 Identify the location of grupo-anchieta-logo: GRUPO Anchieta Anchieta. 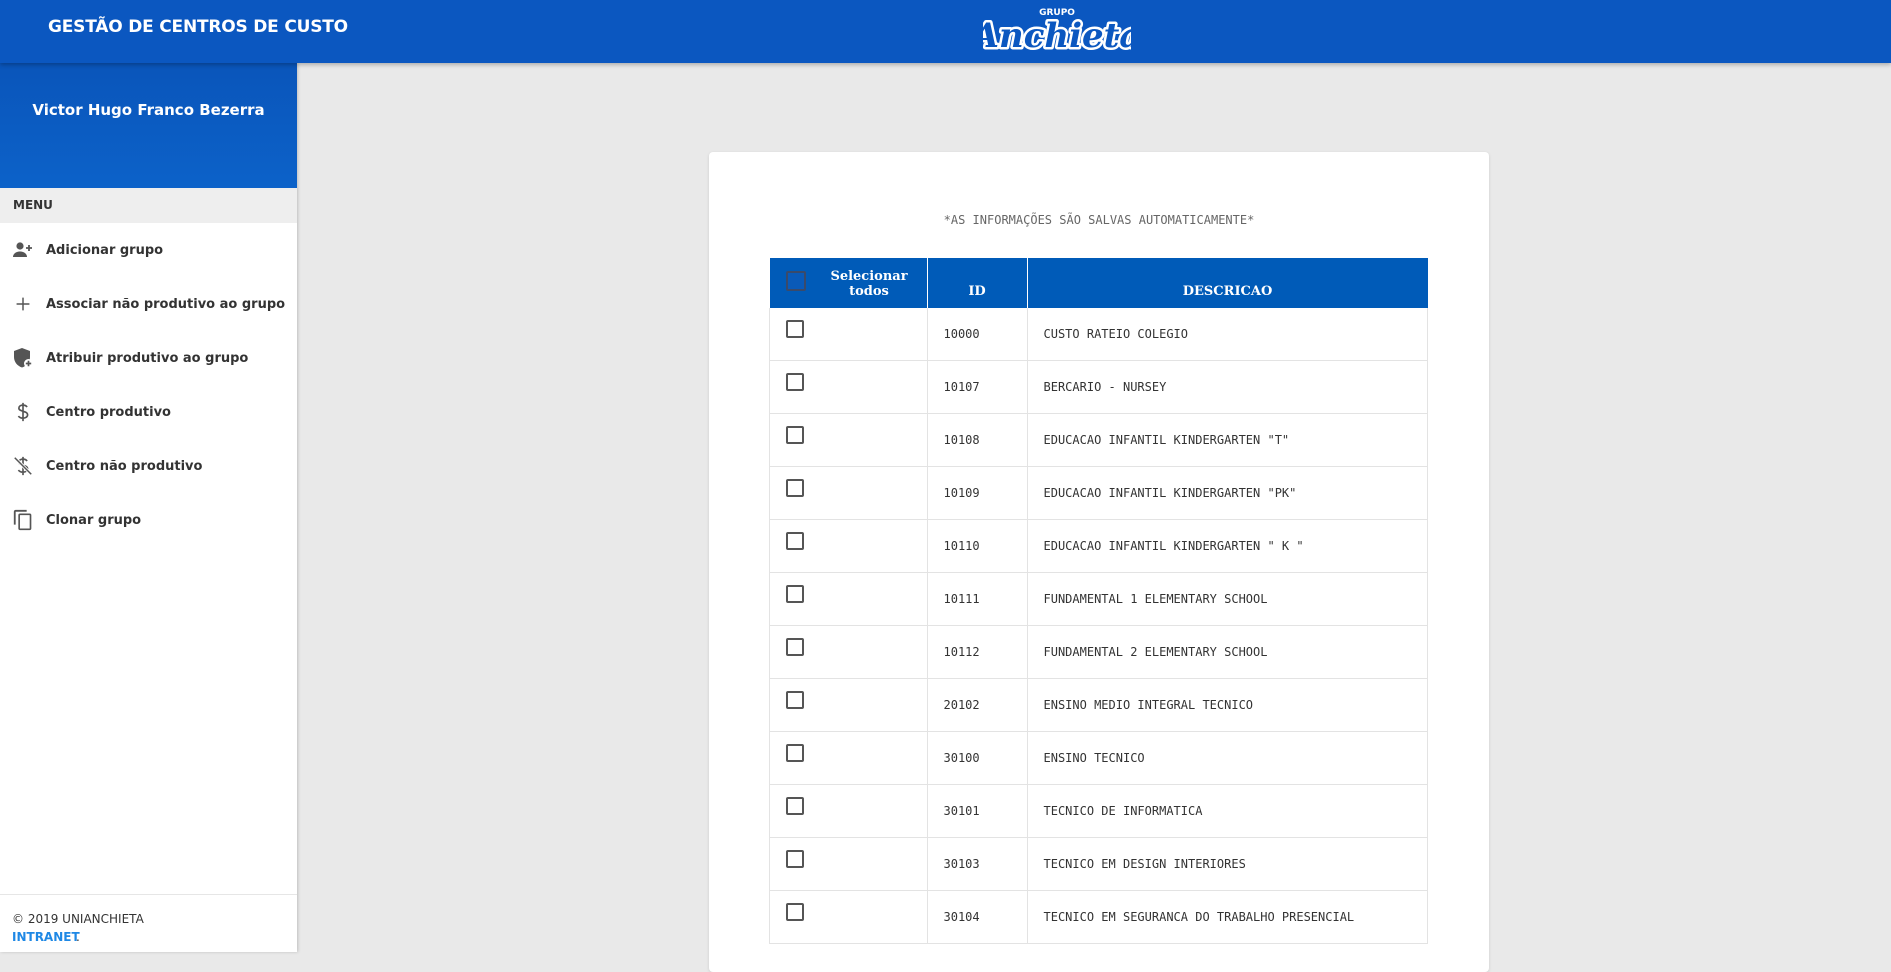
(1057, 31).